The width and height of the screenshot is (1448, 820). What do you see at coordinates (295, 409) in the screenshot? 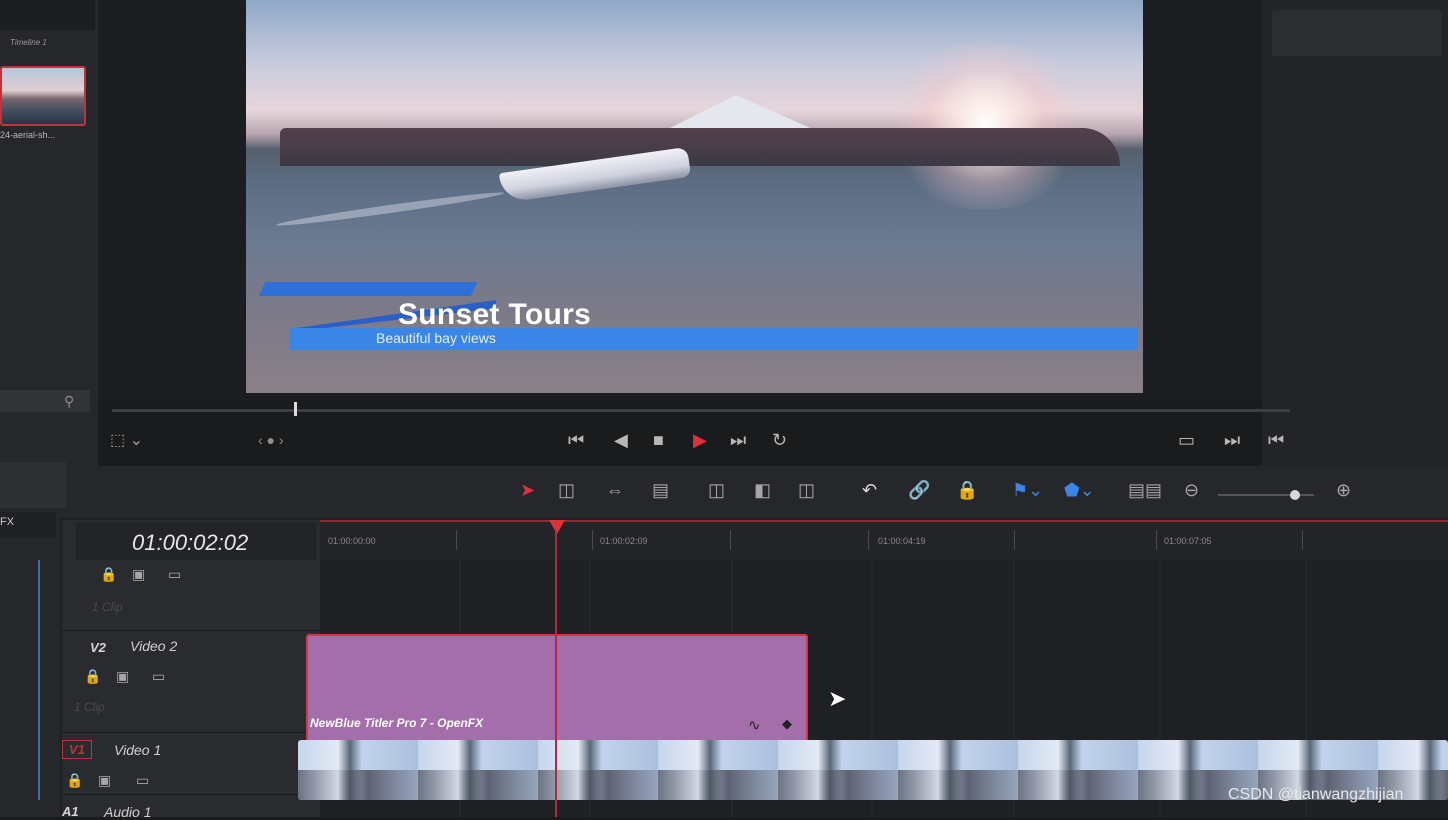
I see `viewer-playhead` at bounding box center [295, 409].